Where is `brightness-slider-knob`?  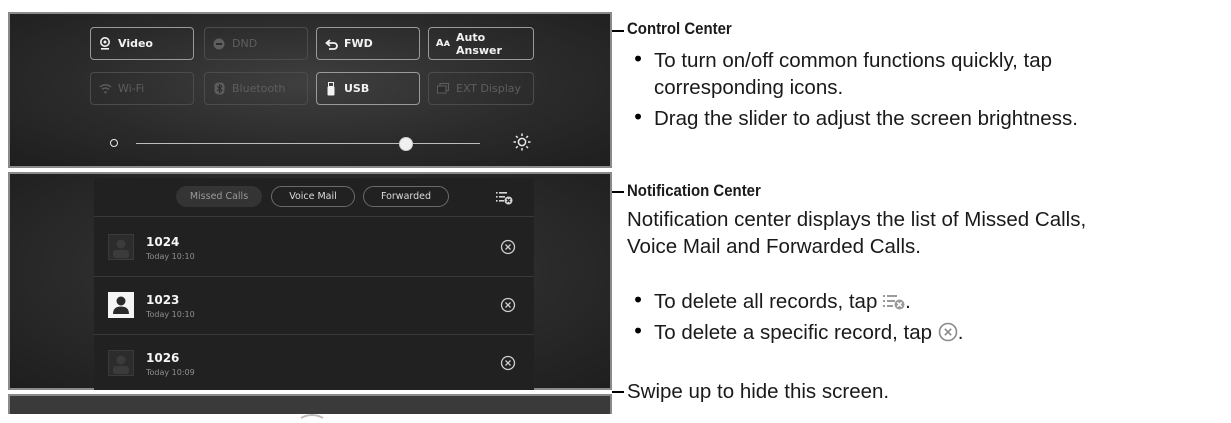 brightness-slider-knob is located at coordinates (406, 144).